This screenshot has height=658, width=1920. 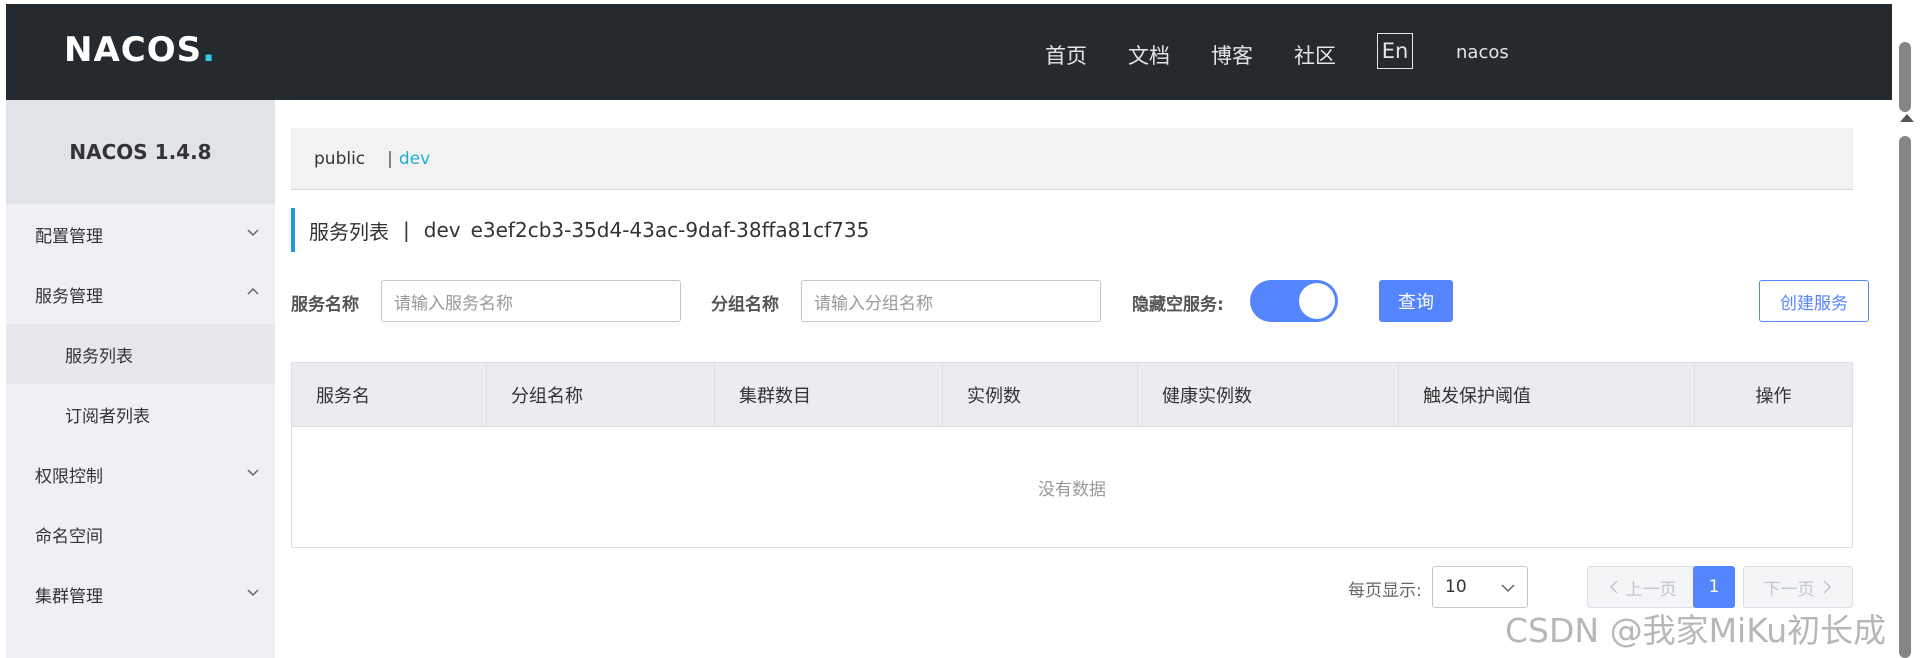 I want to click on language-switch-button: En, so click(x=1395, y=51).